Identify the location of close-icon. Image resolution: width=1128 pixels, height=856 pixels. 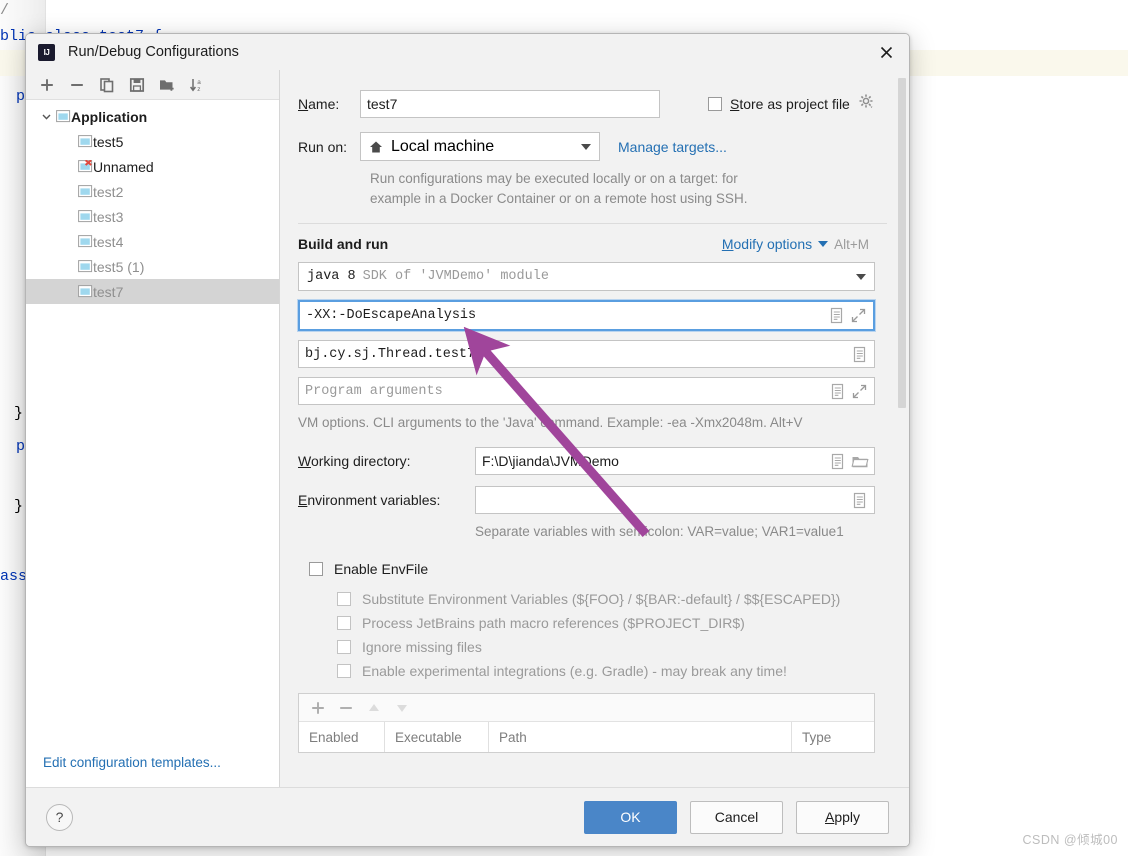
(886, 52).